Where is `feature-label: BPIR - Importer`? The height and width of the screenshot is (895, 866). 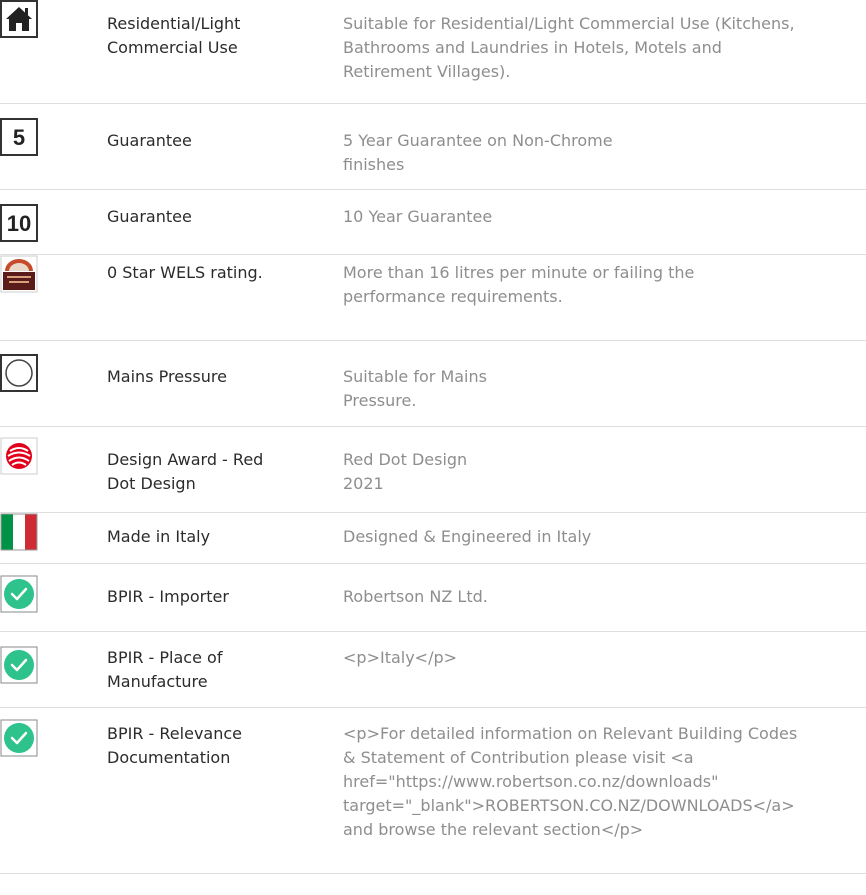
feature-label: BPIR - Importer is located at coordinates (168, 596).